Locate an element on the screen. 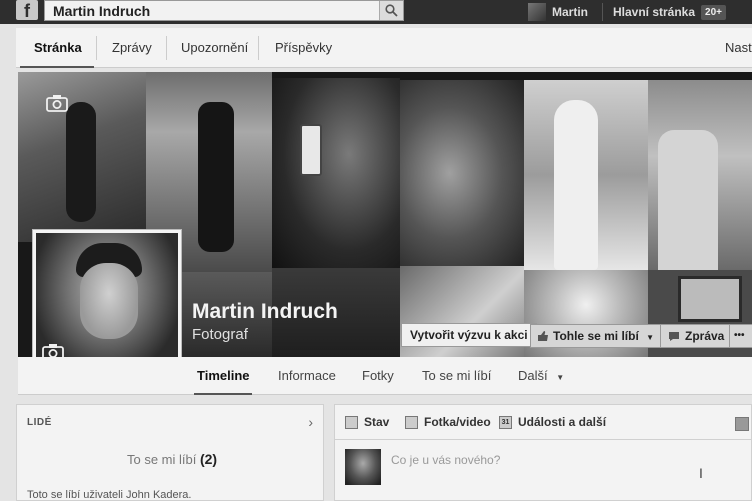  message-button: Zpráva is located at coordinates (697, 336).